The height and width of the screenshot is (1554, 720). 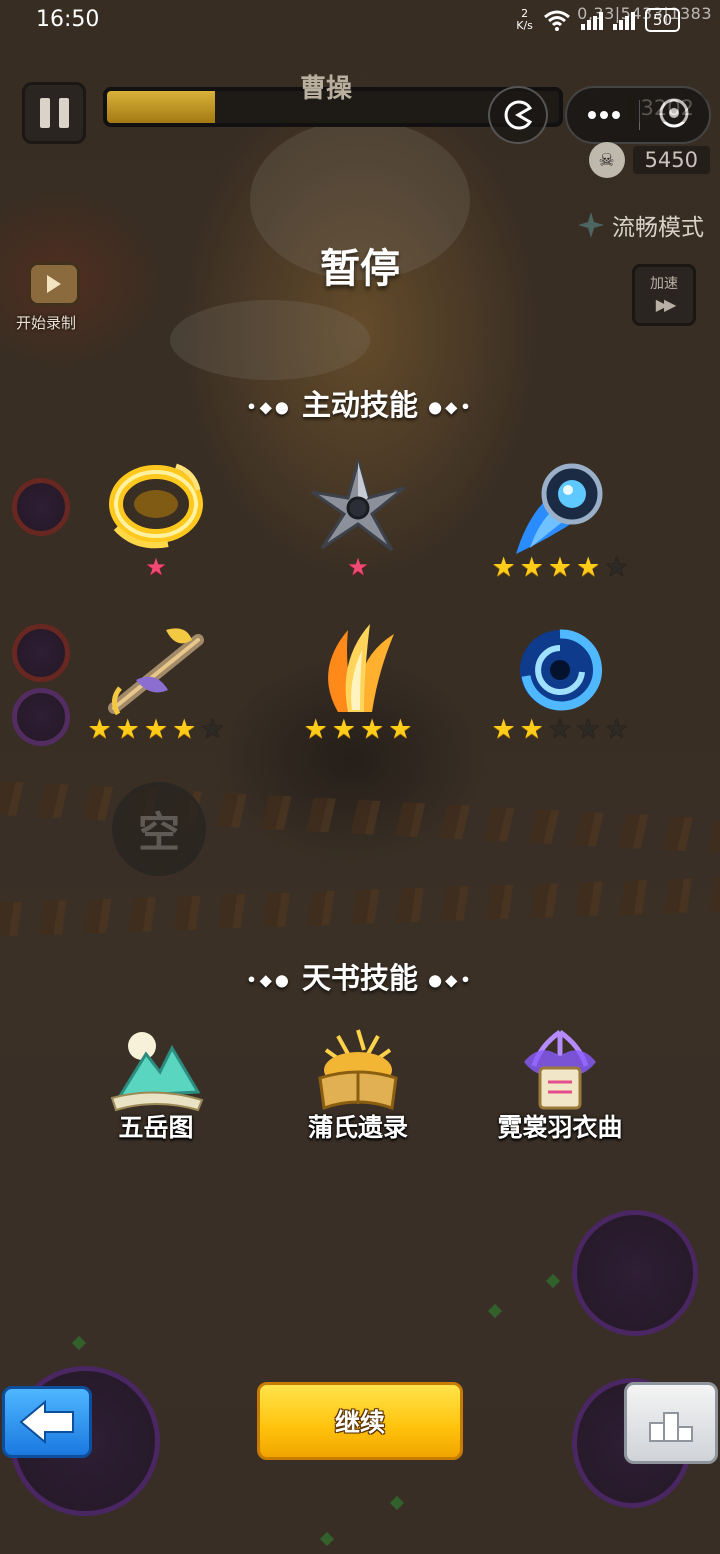 I want to click on ranking-button, so click(x=671, y=1423).